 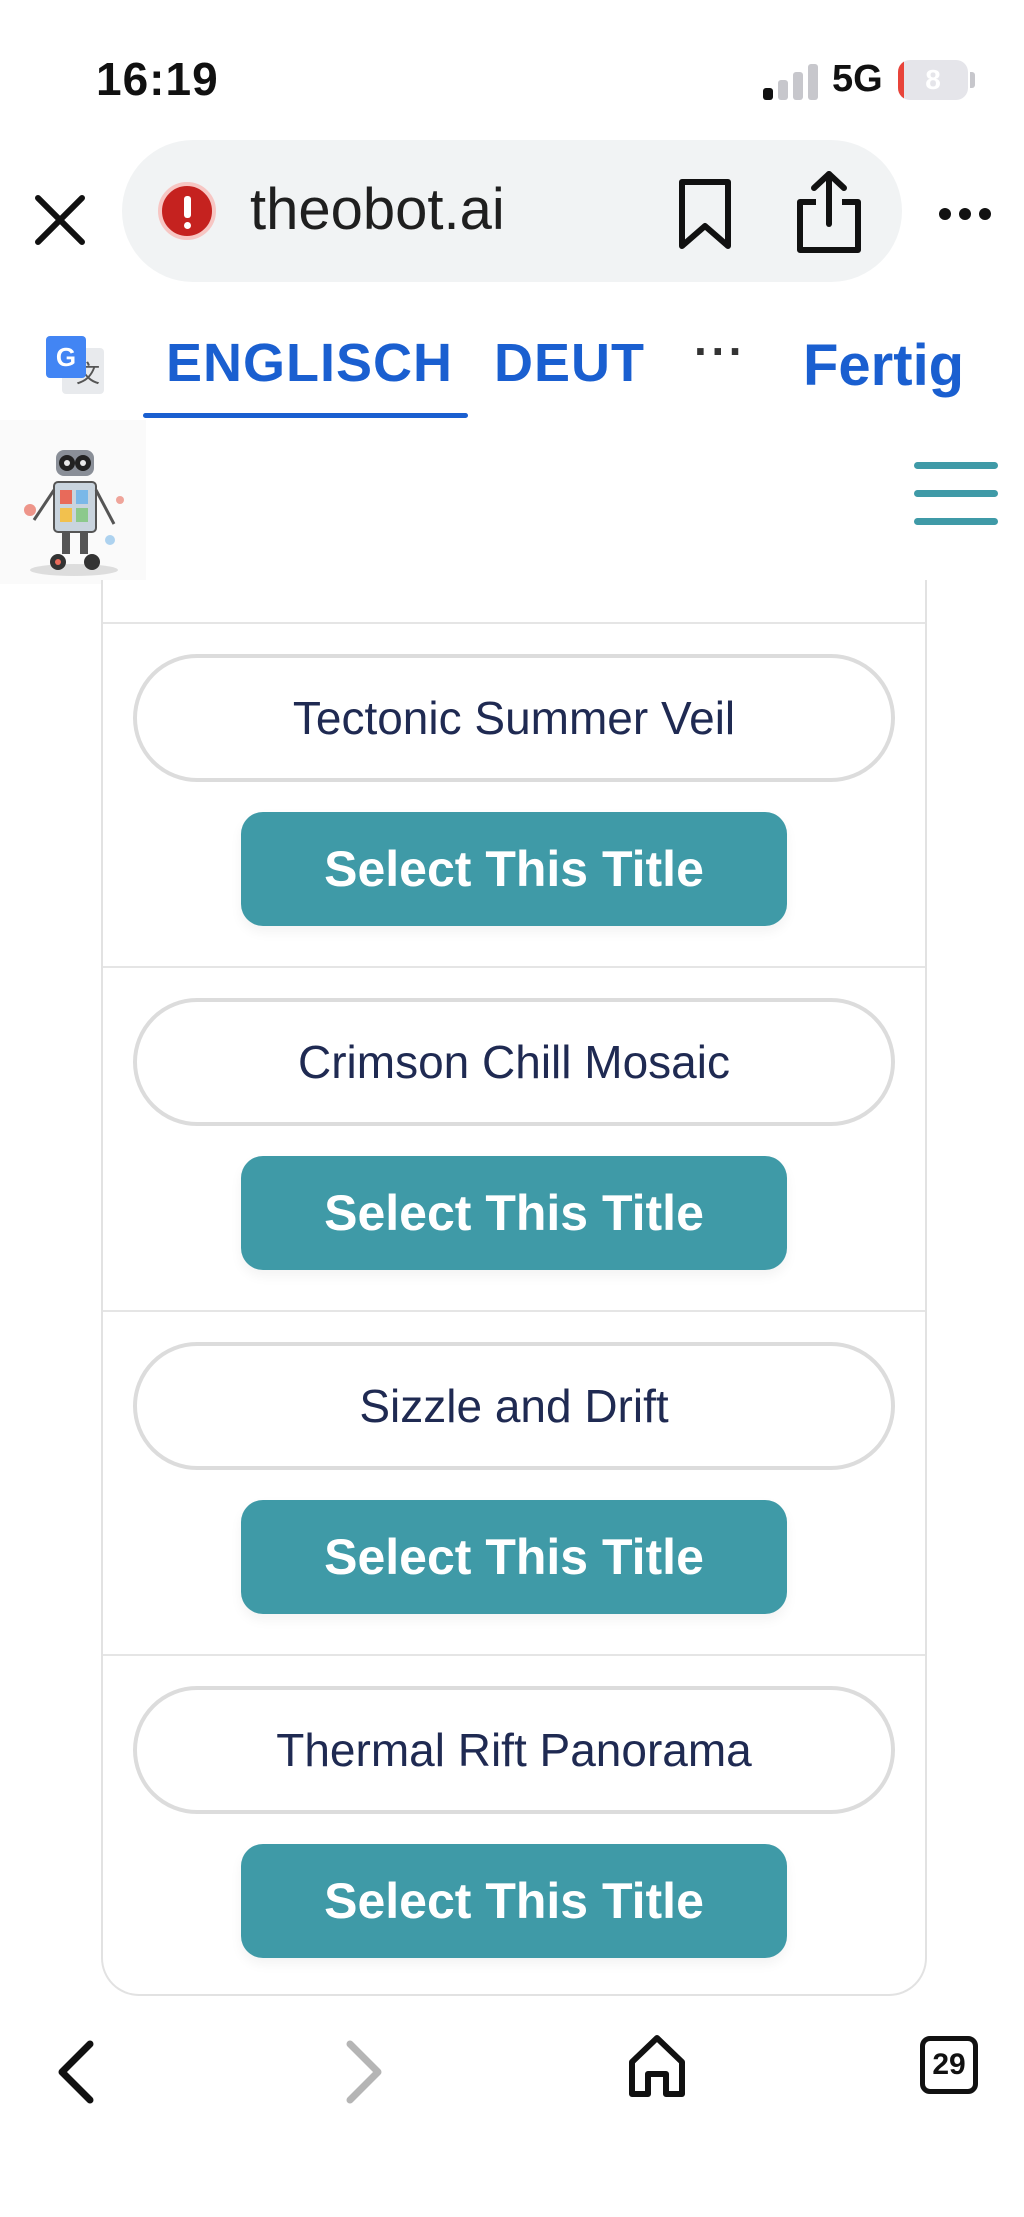 I want to click on status-bar: 16:19 5G 8, so click(x=512, y=70).